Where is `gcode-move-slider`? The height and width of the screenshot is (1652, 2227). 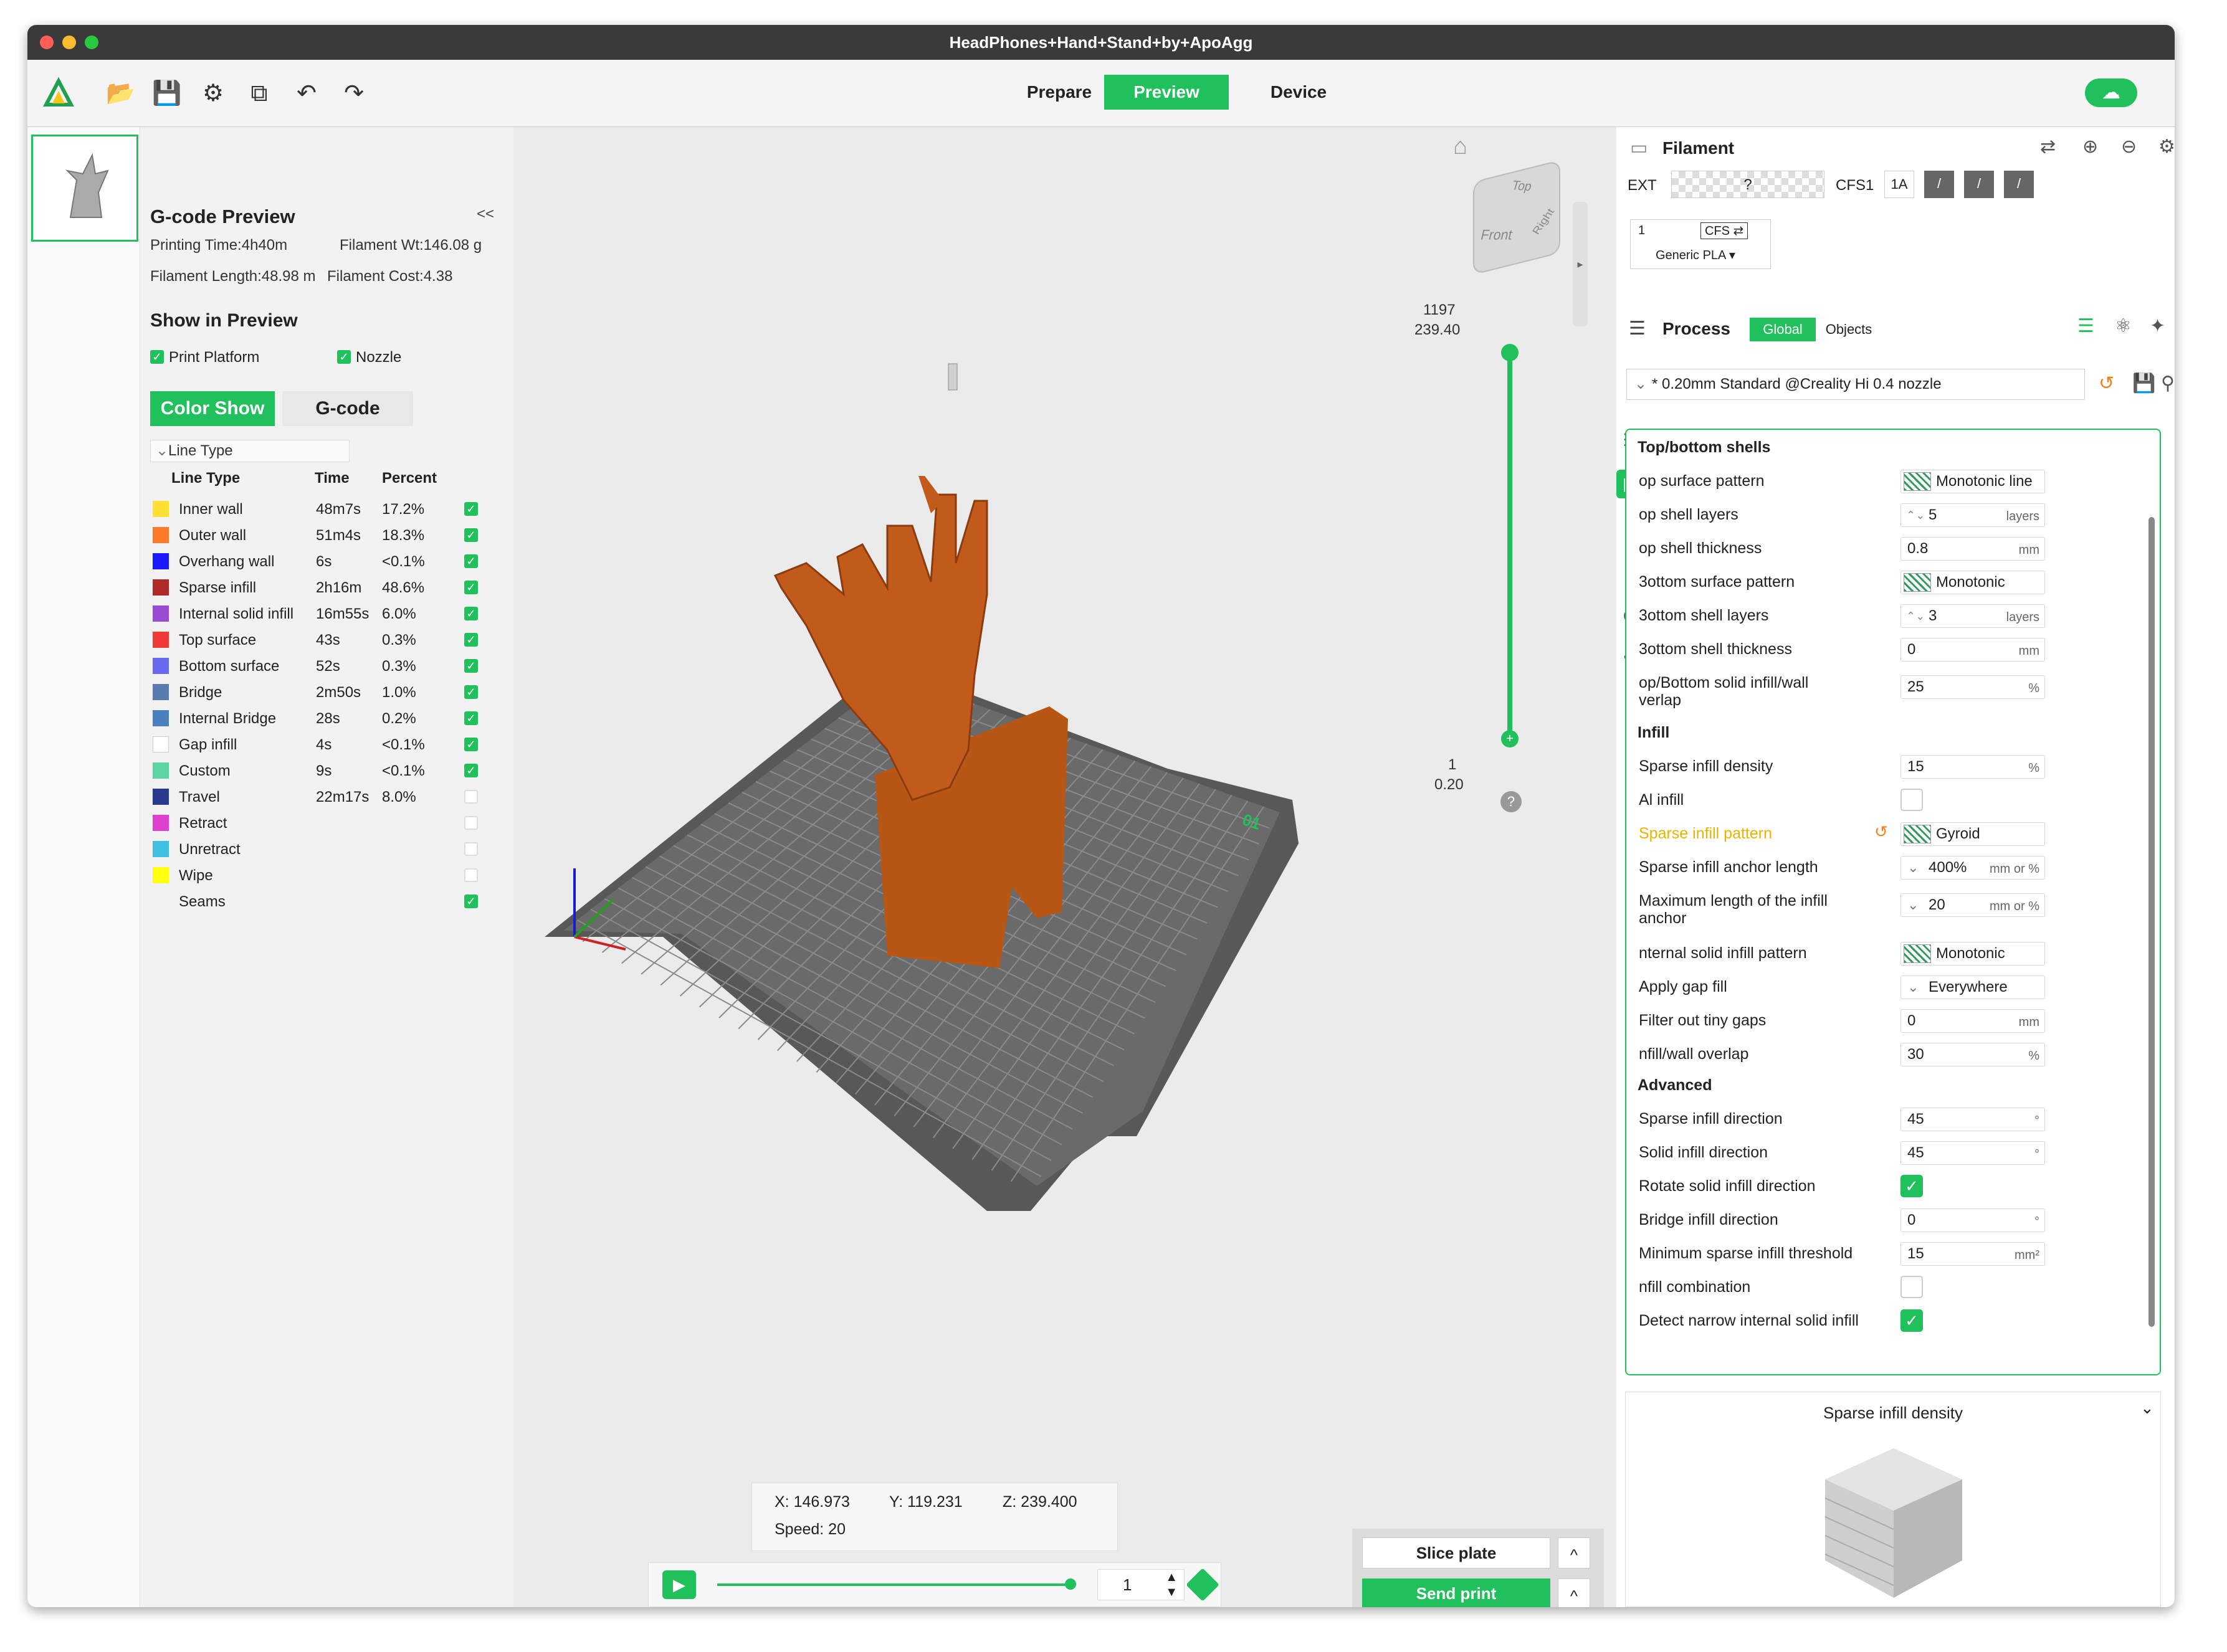
gcode-move-slider is located at coordinates (894, 1584).